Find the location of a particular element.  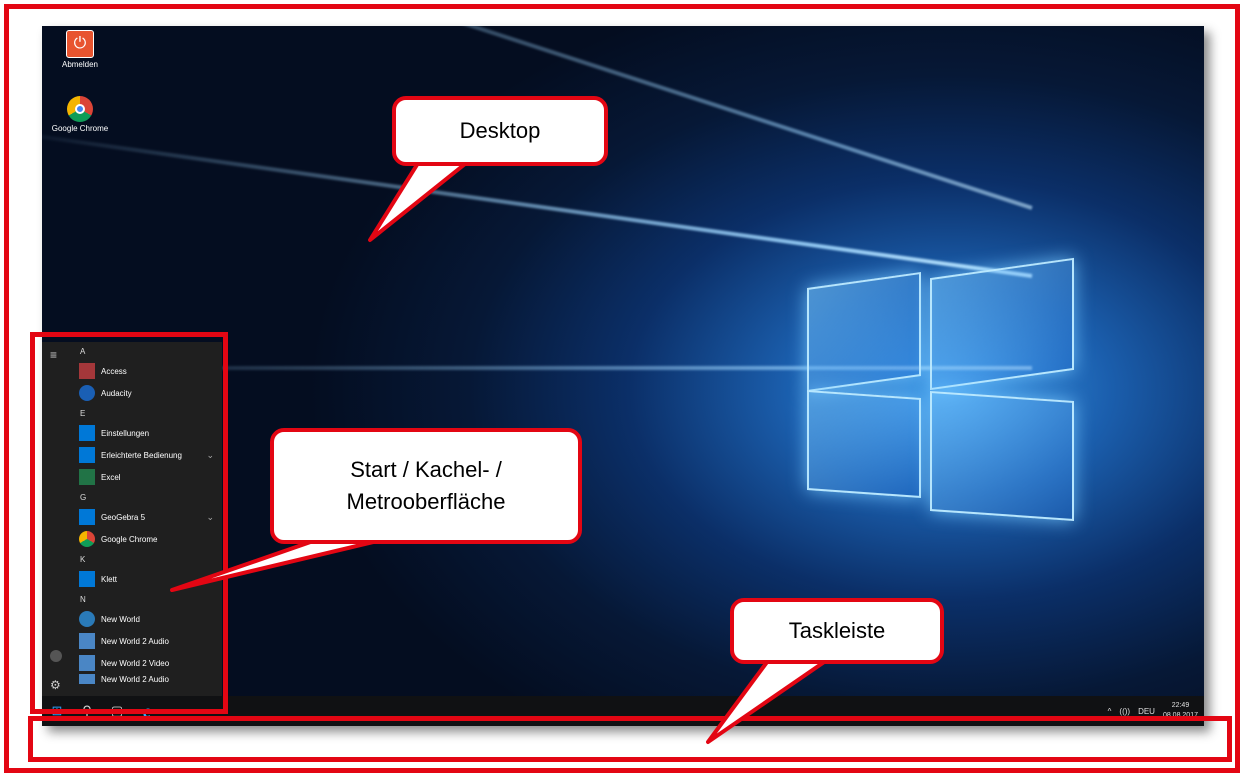

desktop-icon-abmelden: ⏻ Abmelden is located at coordinates (80, 49).